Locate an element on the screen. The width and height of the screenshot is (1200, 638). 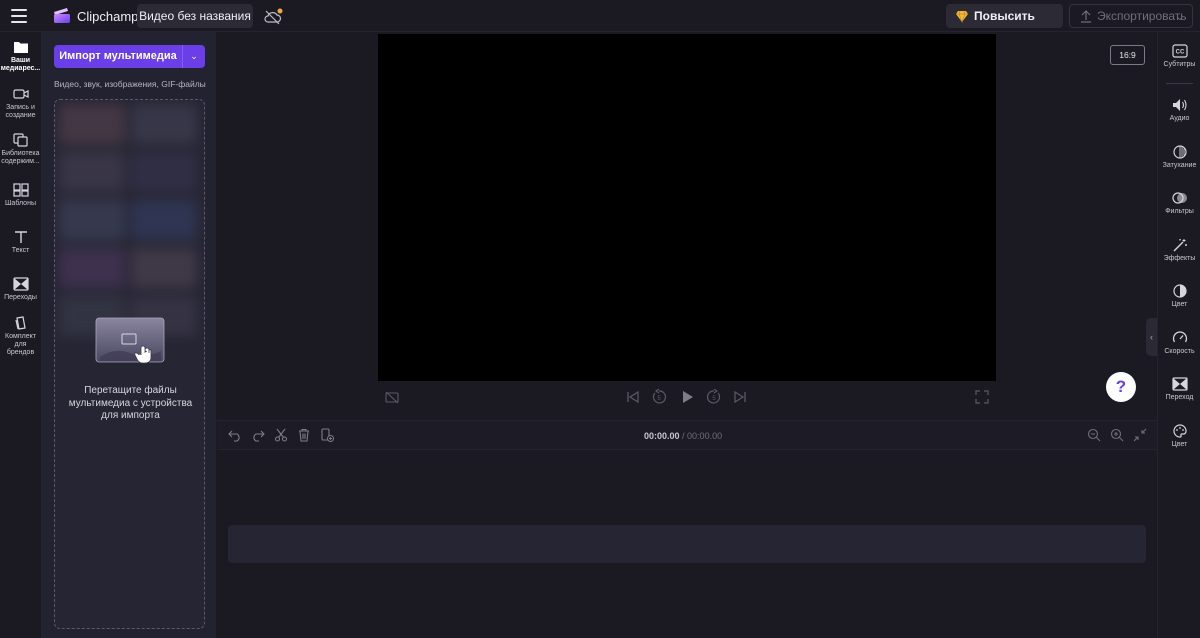
upload-icon is located at coordinates (1086, 16).